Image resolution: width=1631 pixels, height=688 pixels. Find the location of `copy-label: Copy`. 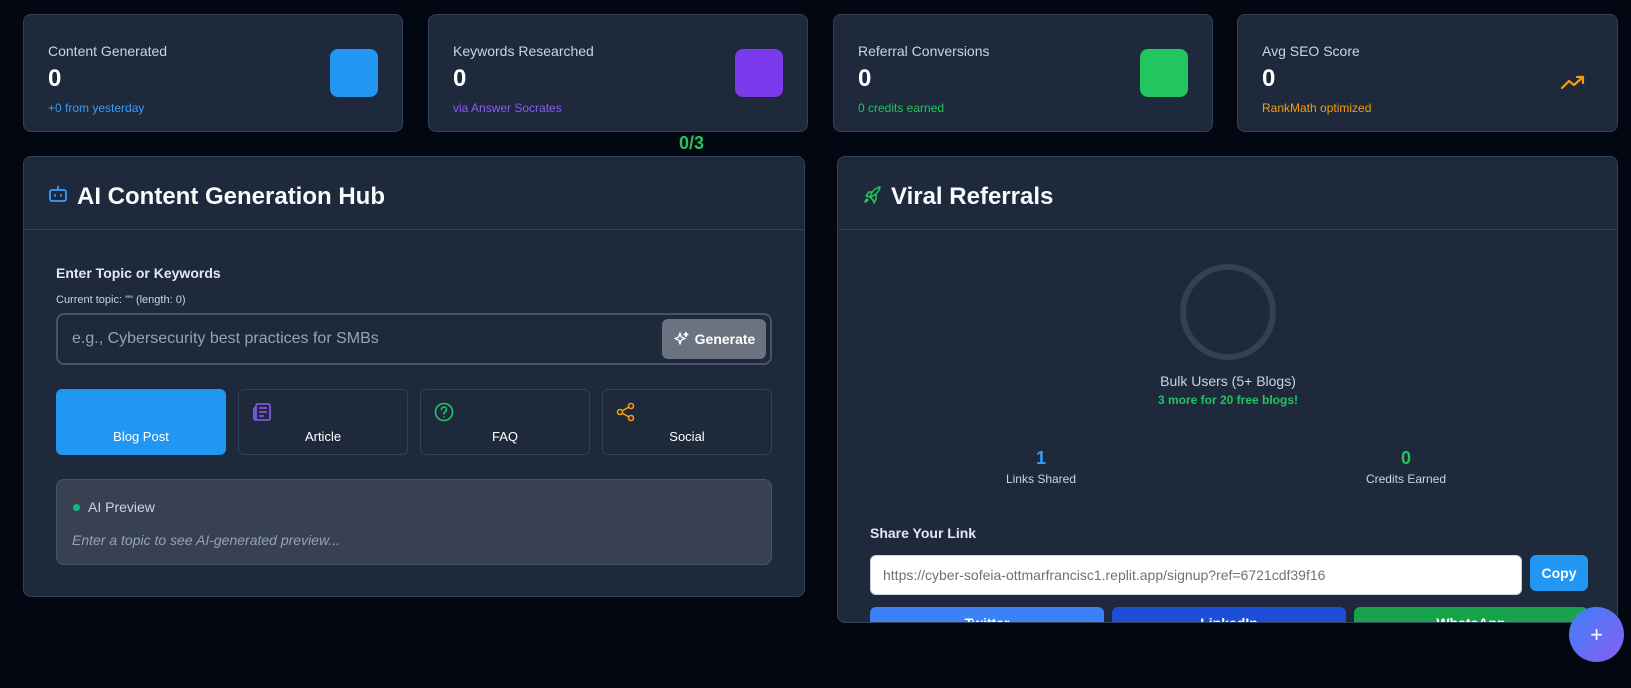

copy-label: Copy is located at coordinates (1559, 573).